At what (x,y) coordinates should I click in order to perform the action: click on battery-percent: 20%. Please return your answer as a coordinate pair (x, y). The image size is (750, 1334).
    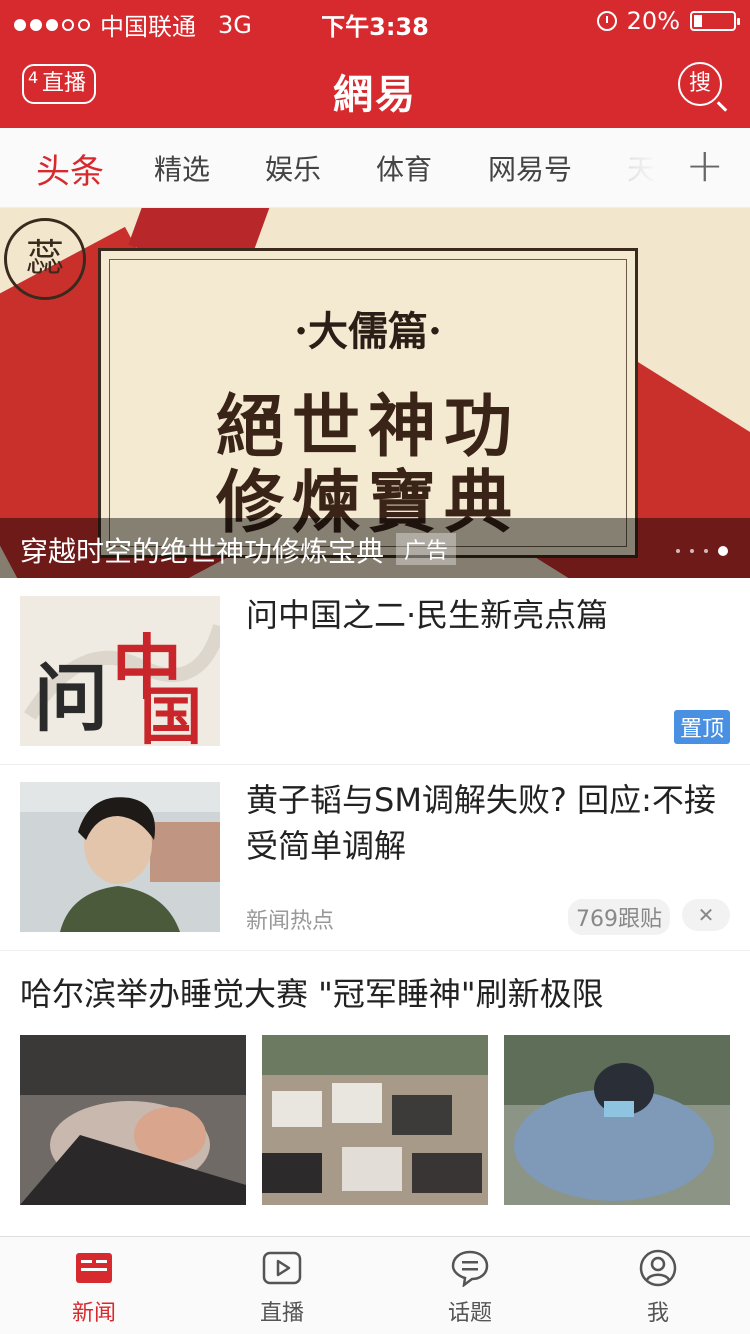
    Looking at the image, I should click on (653, 21).